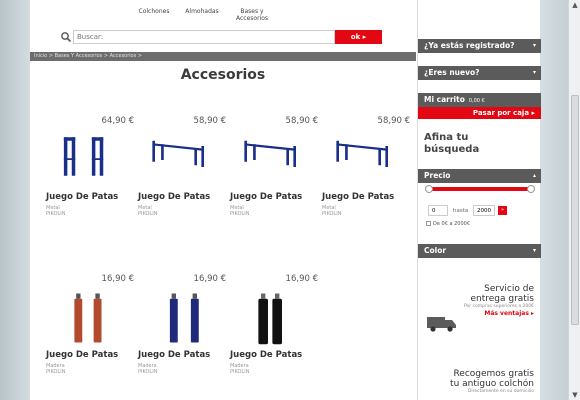 This screenshot has height=400, width=580. Describe the element at coordinates (452, 149) in the screenshot. I see `refine-title-line2: búsqueda` at that location.